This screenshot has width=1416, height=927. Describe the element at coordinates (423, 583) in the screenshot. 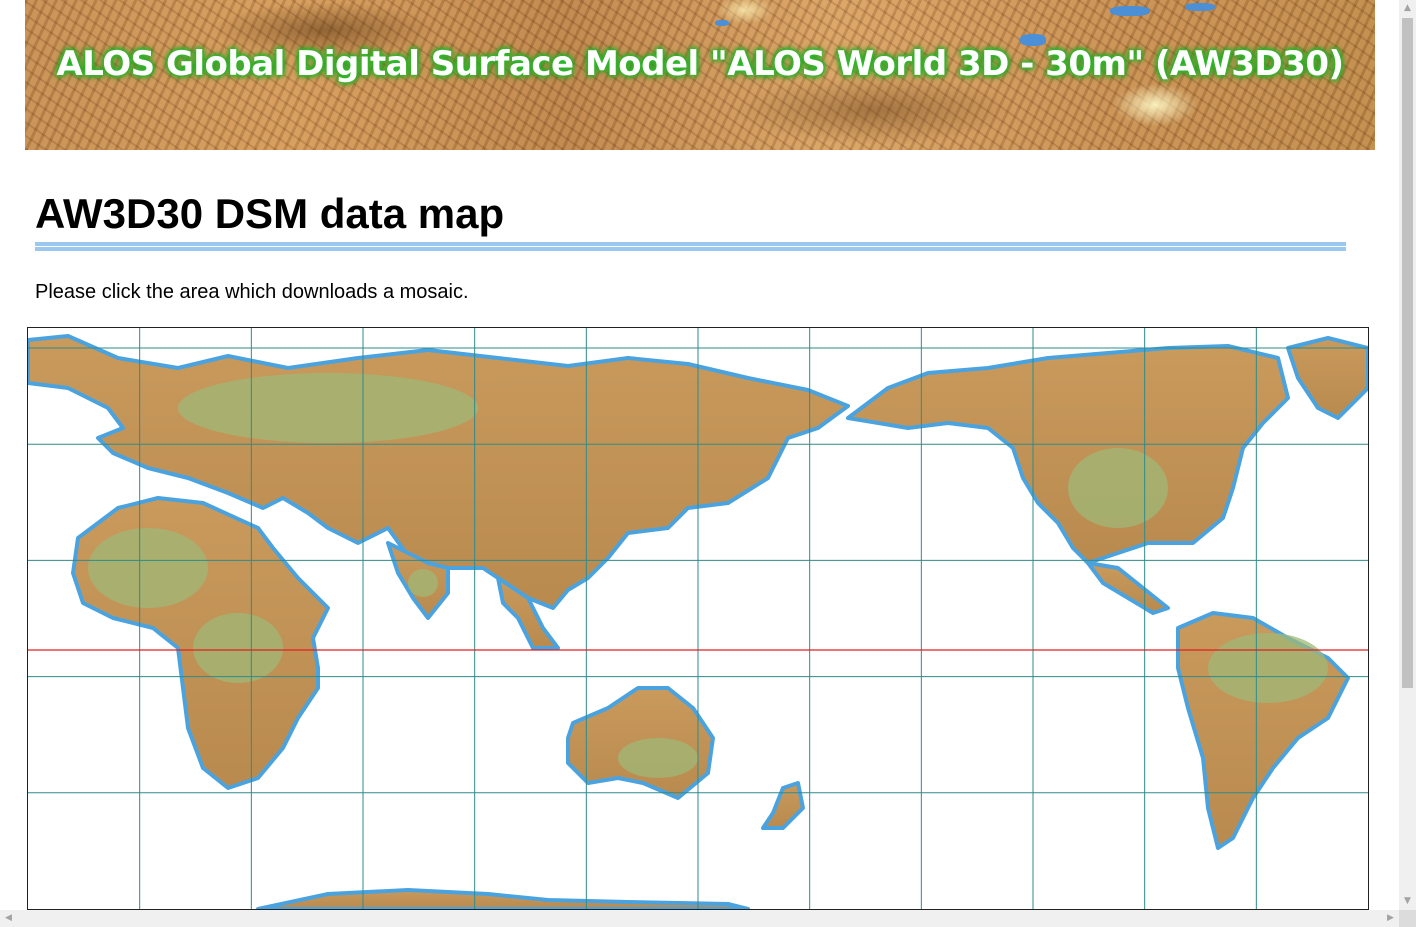

I see `india-lowland` at that location.